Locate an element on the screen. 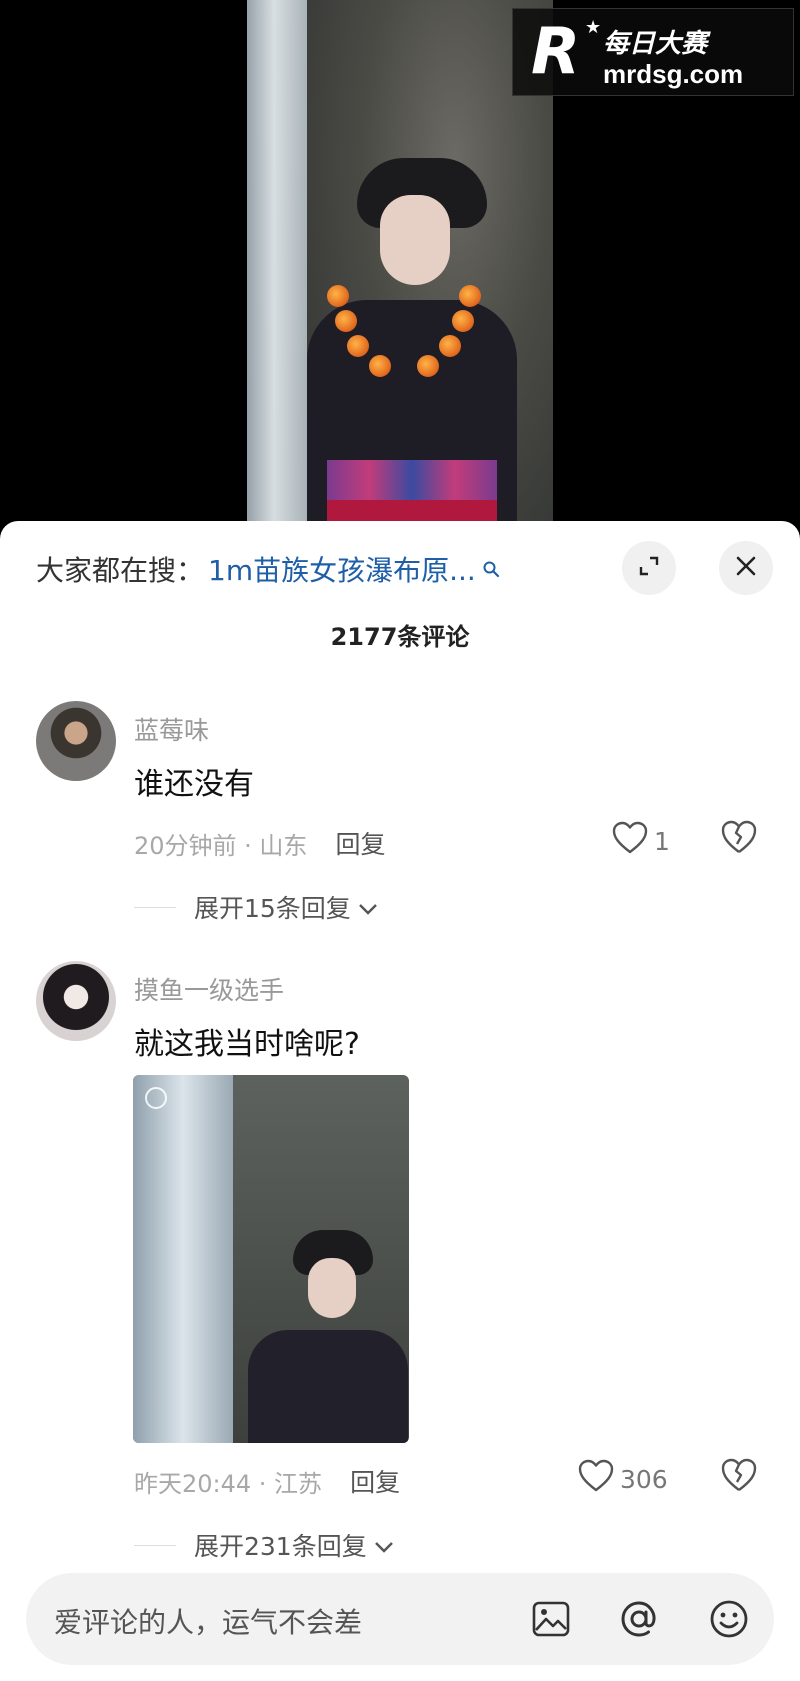 The width and height of the screenshot is (800, 1681). close-button is located at coordinates (746, 568).